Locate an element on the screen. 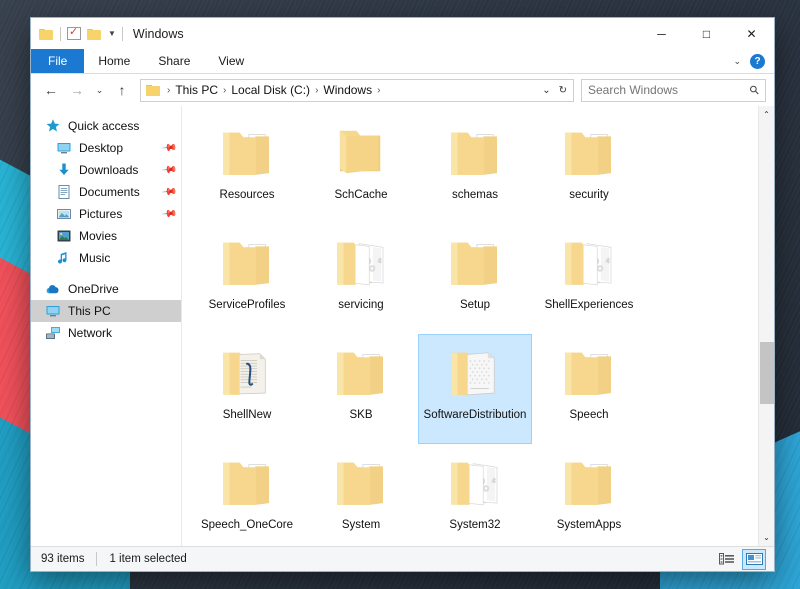  file-name-label: SoftwareDistribution is located at coordinates (475, 415).